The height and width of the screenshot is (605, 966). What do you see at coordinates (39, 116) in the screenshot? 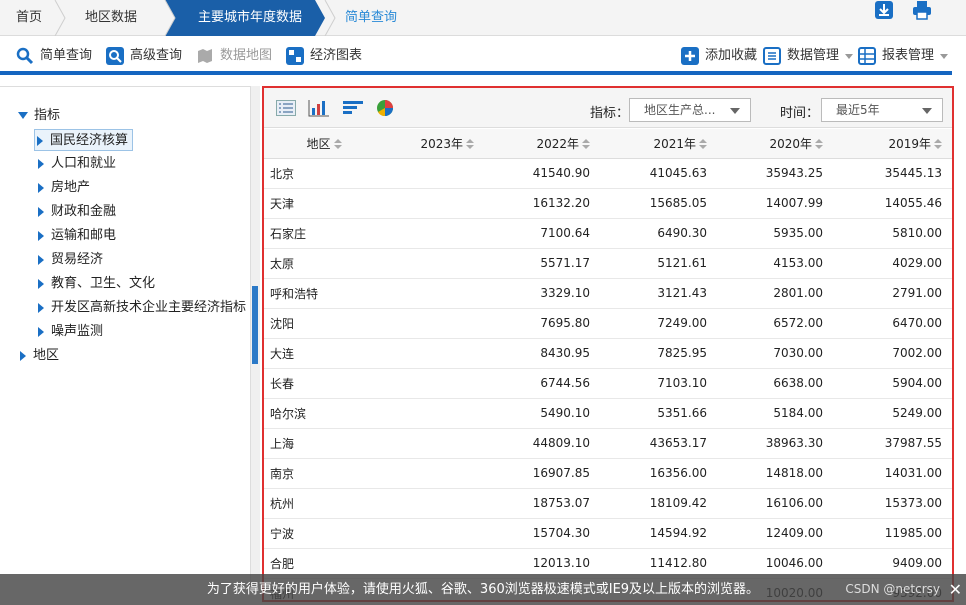
I see `tree-node-indicators: 指标` at bounding box center [39, 116].